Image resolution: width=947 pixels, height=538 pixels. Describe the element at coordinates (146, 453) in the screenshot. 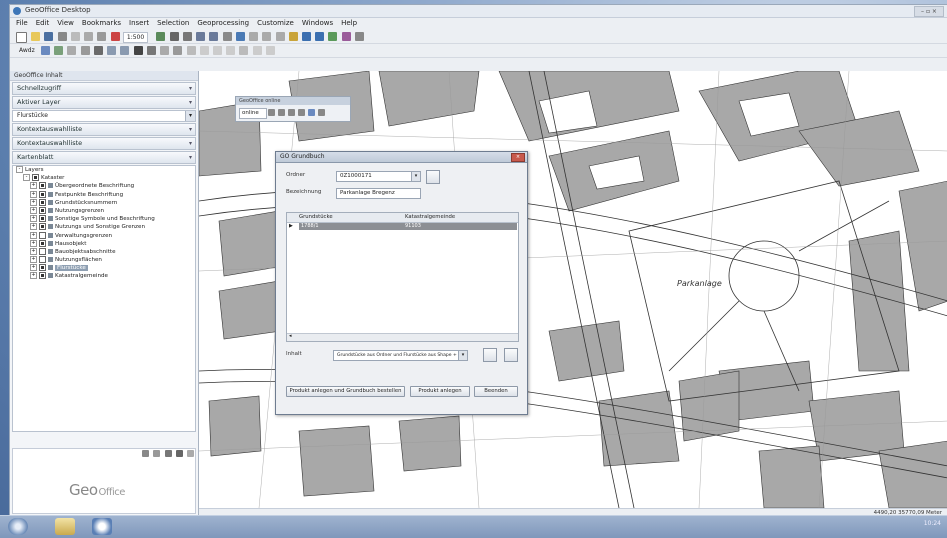

I see `list-by-drawing-icon` at that location.